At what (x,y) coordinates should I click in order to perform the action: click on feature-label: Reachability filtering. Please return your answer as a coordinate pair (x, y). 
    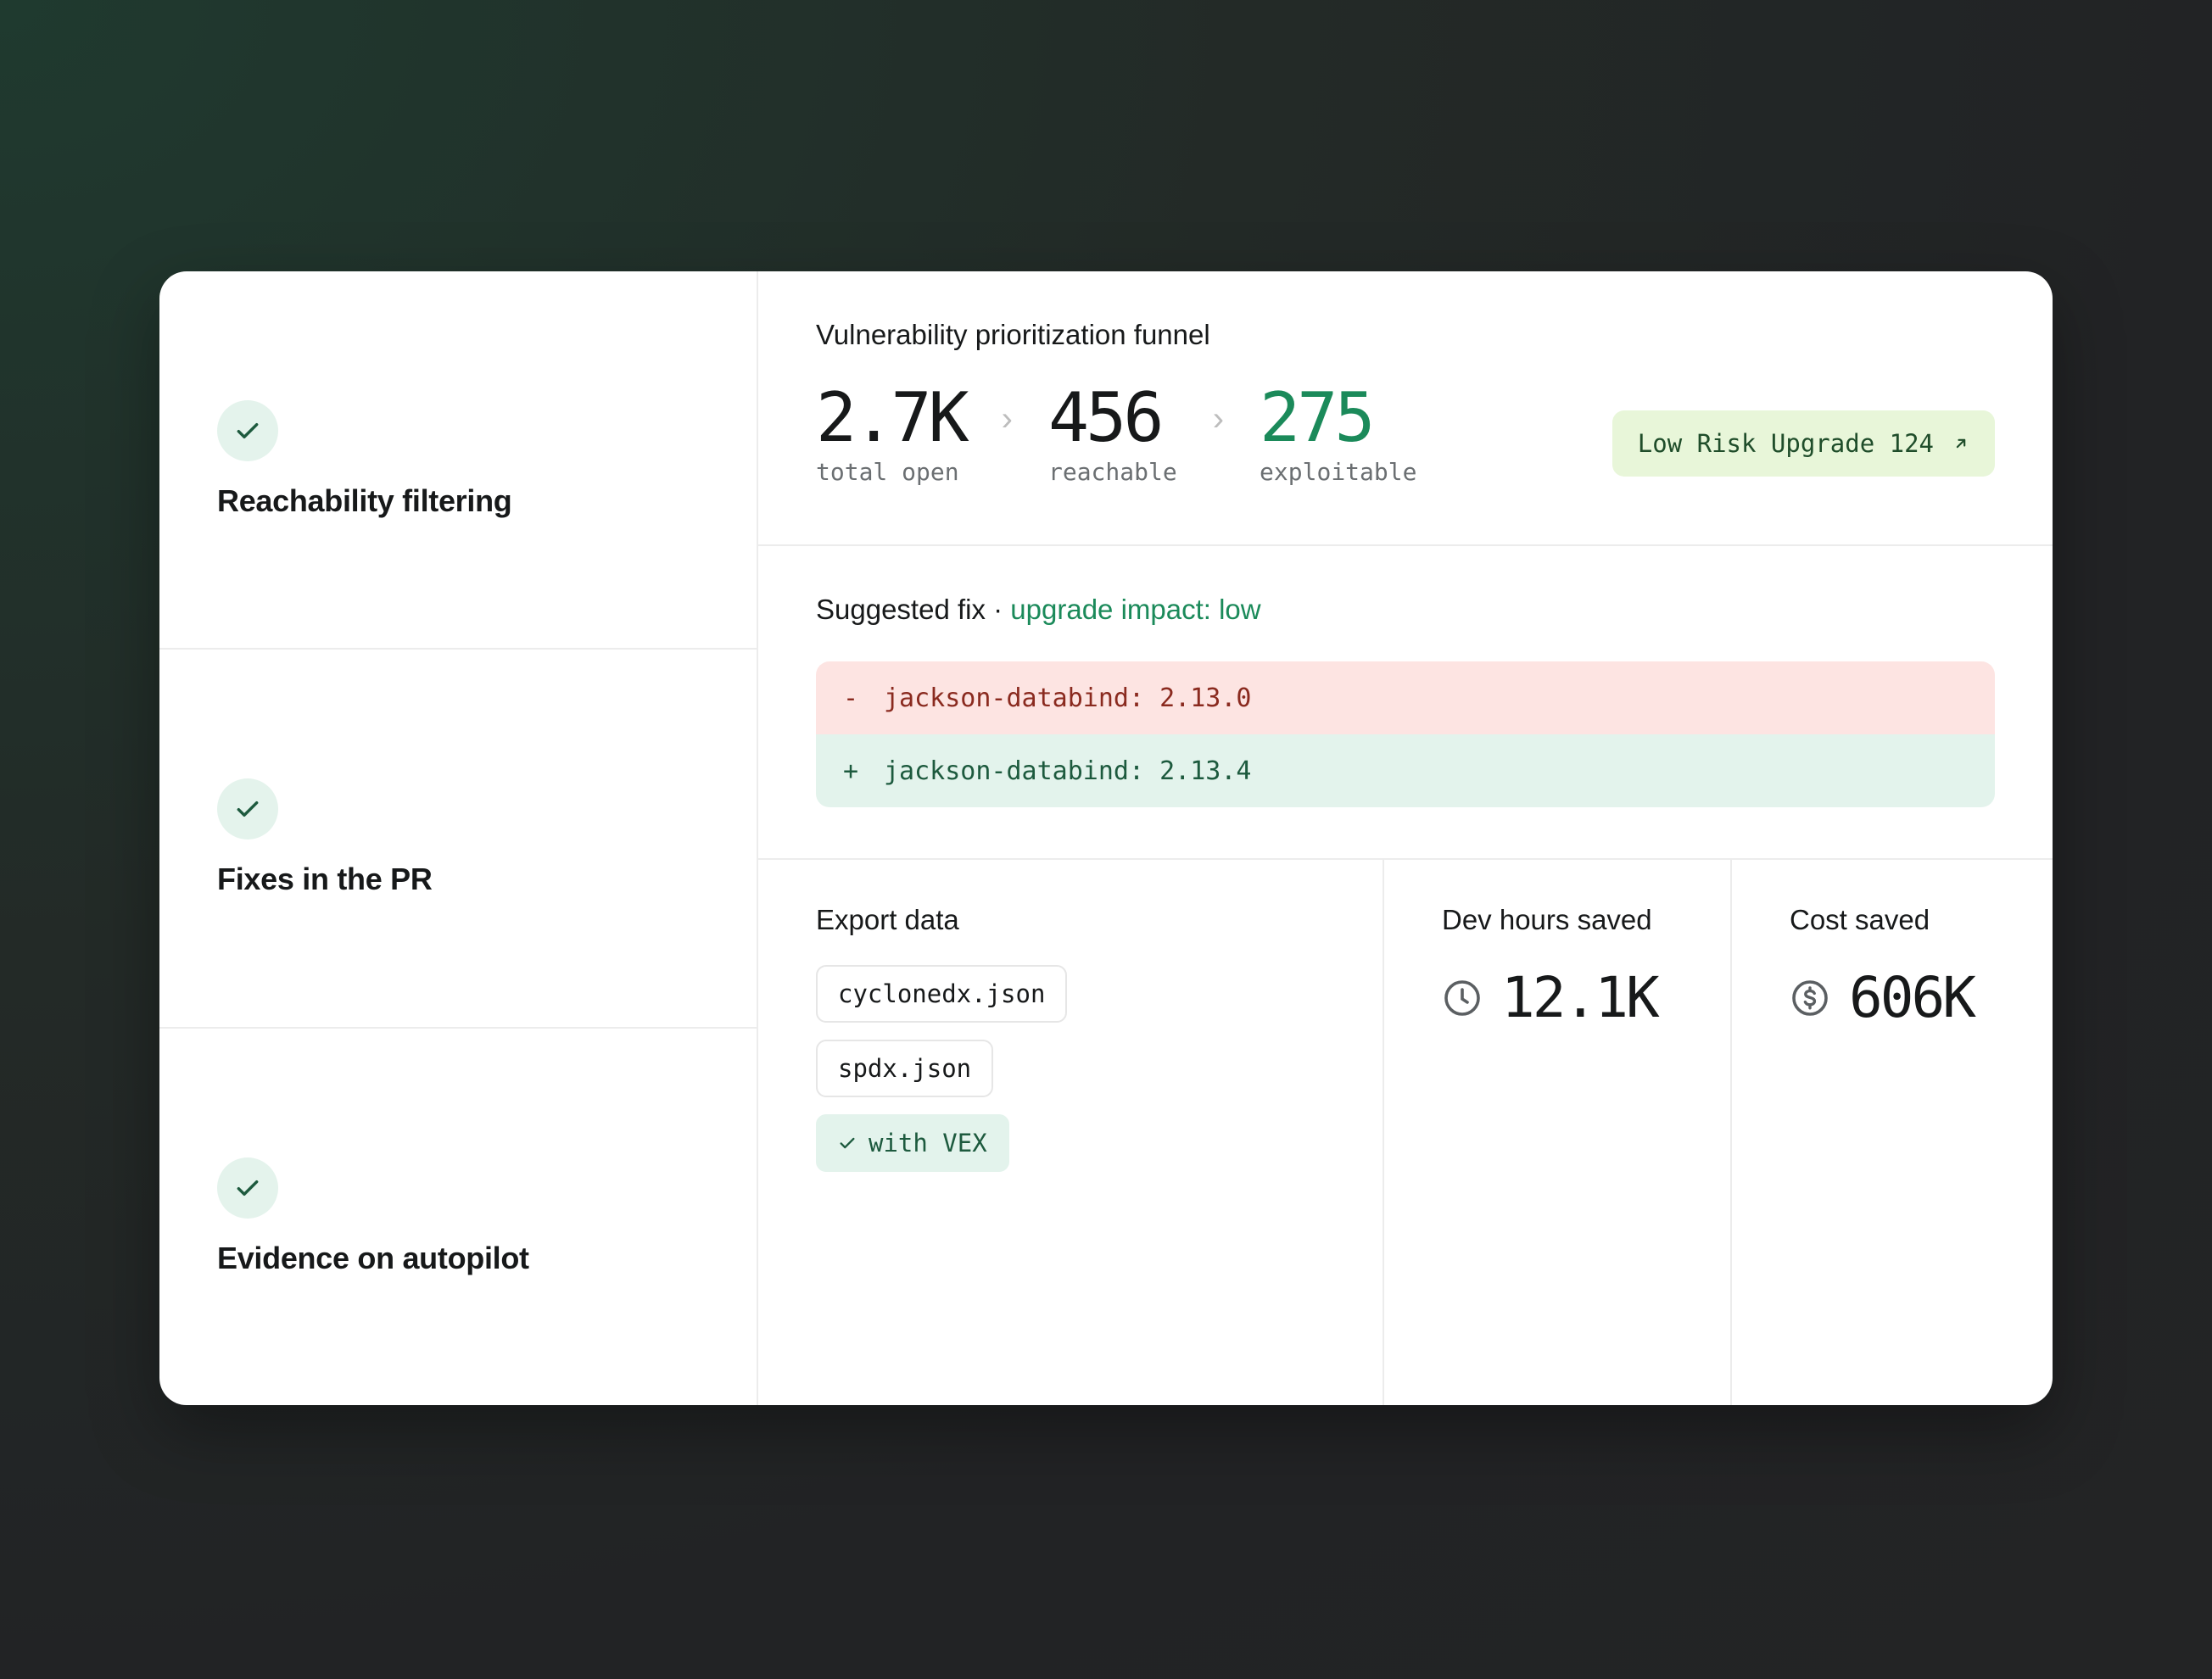
    Looking at the image, I should click on (365, 501).